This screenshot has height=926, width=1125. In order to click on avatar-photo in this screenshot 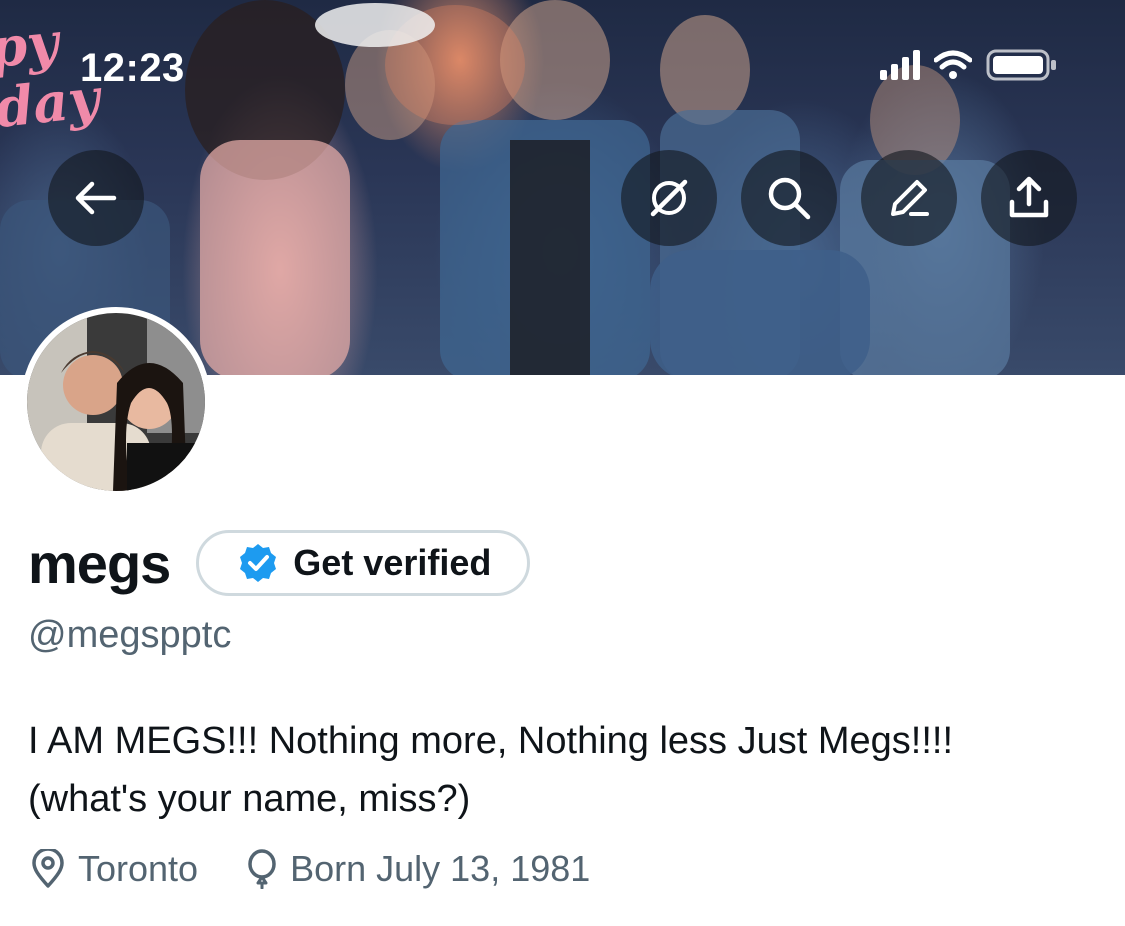, I will do `click(116, 402)`.